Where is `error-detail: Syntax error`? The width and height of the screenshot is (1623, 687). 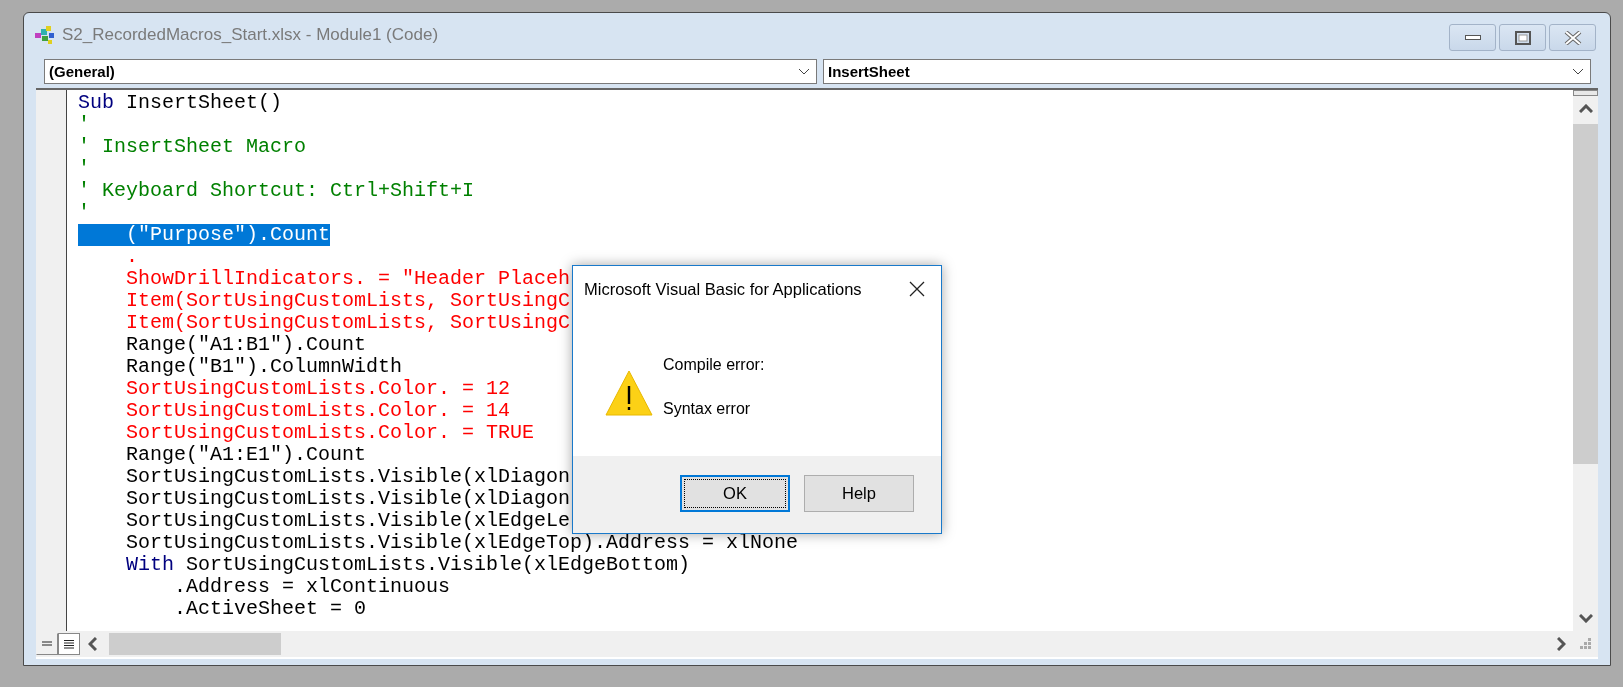 error-detail: Syntax error is located at coordinates (707, 409).